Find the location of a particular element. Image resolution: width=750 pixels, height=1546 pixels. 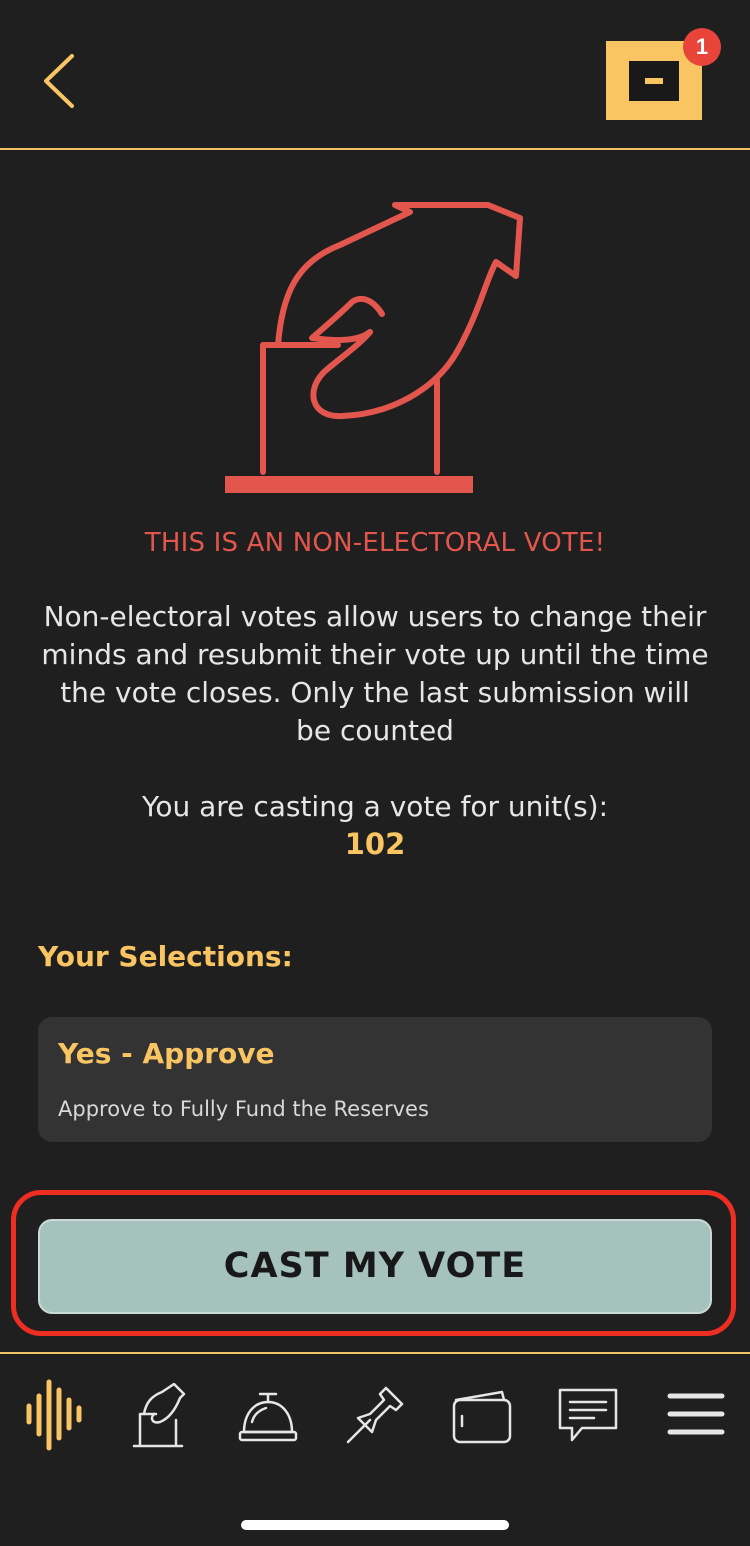

vote-icon is located at coordinates (159, 1415).